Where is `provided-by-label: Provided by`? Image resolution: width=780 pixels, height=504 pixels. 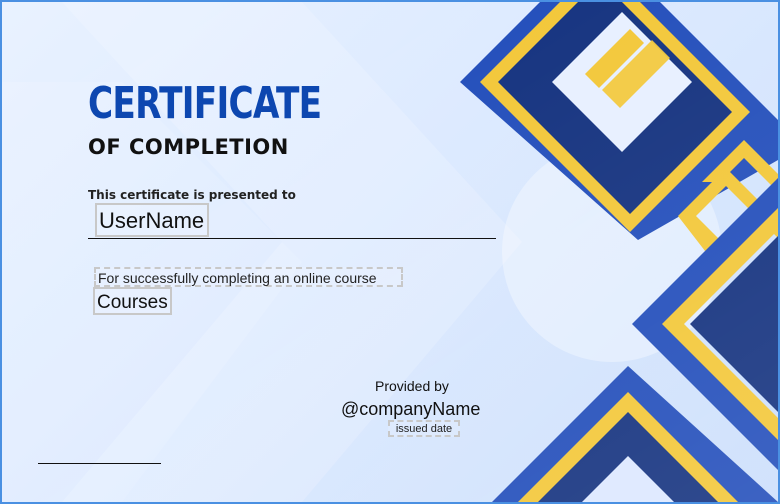
provided-by-label: Provided by is located at coordinates (412, 386).